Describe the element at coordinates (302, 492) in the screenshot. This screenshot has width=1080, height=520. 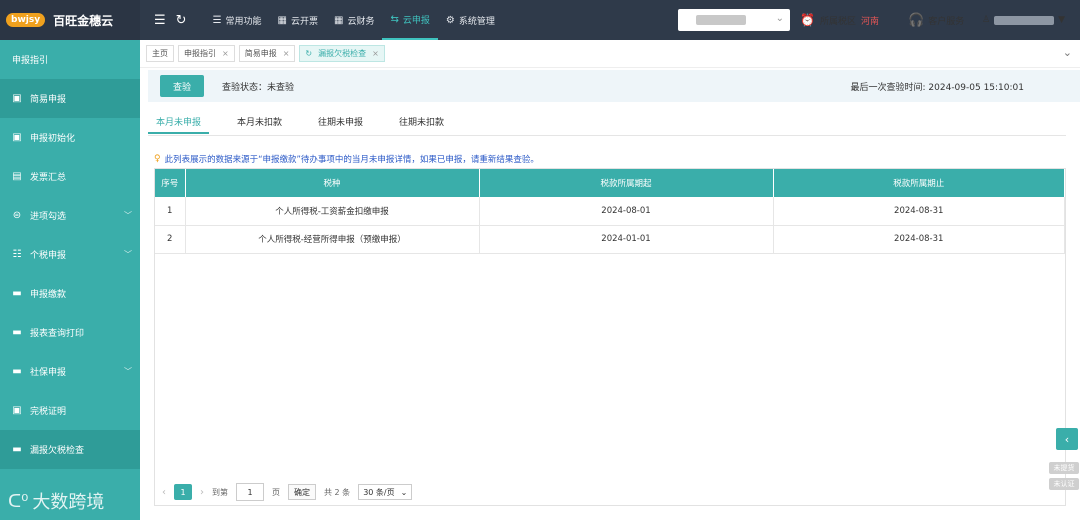
I see `goto-confirm-button: 确定` at that location.